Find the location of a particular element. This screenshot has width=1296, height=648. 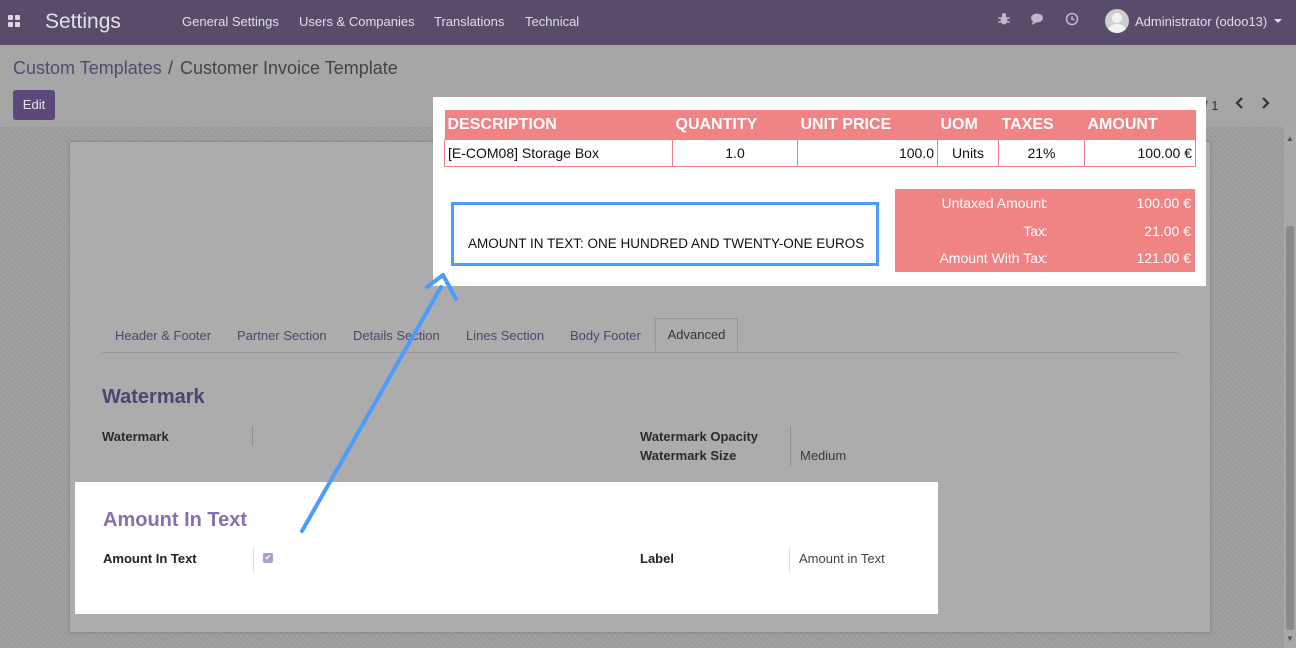

cell-unit-price: 100.0 is located at coordinates (867, 153).